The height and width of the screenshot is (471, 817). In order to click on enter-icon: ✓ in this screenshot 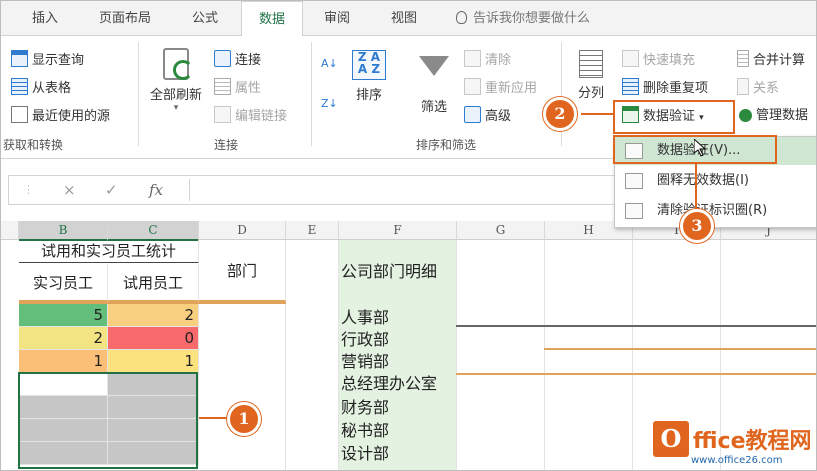, I will do `click(111, 190)`.